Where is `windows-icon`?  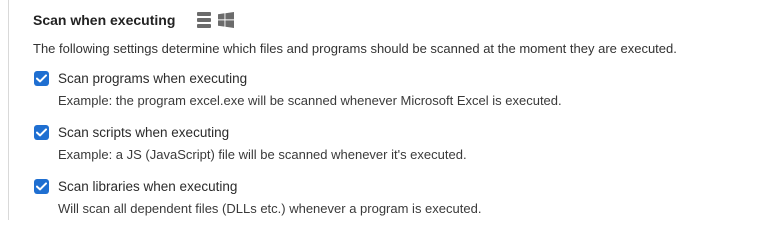
windows-icon is located at coordinates (226, 20).